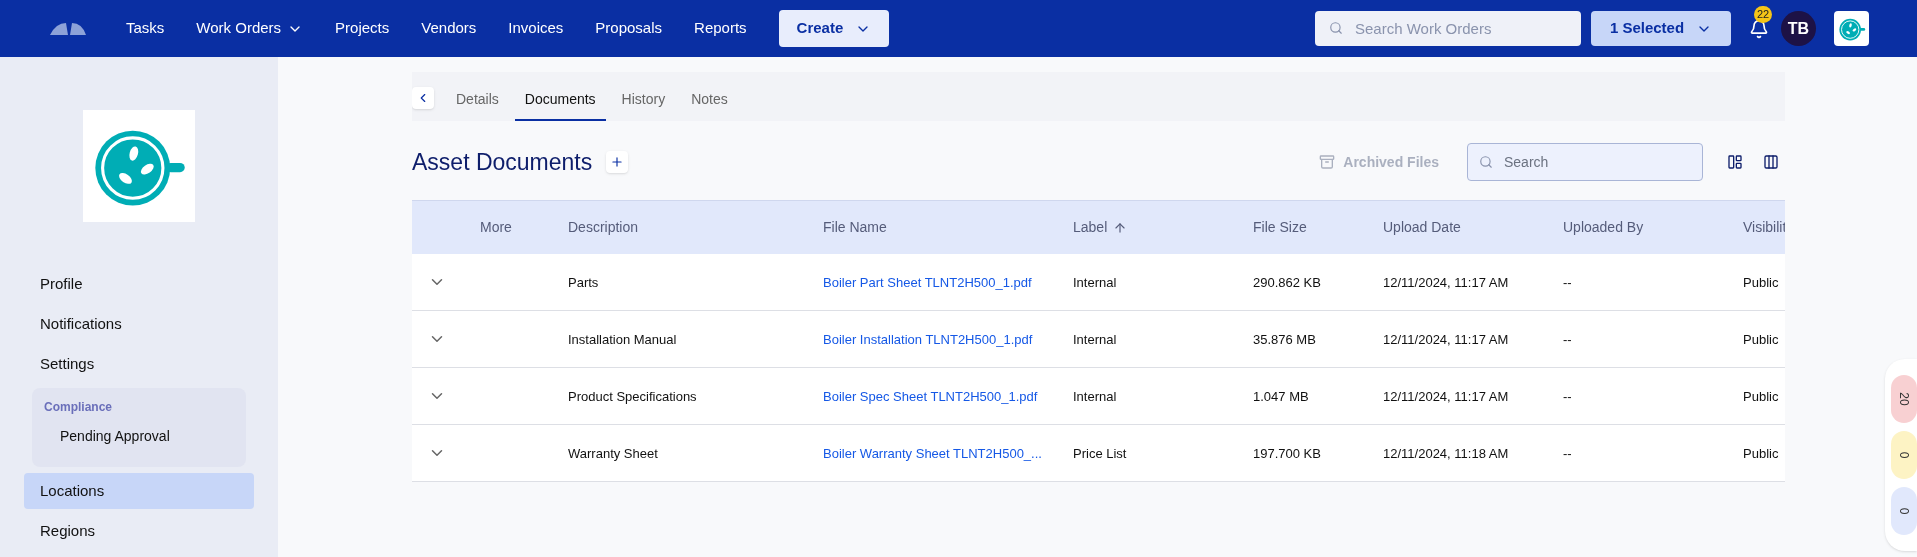  What do you see at coordinates (855, 227) in the screenshot?
I see `column-header: File Name` at bounding box center [855, 227].